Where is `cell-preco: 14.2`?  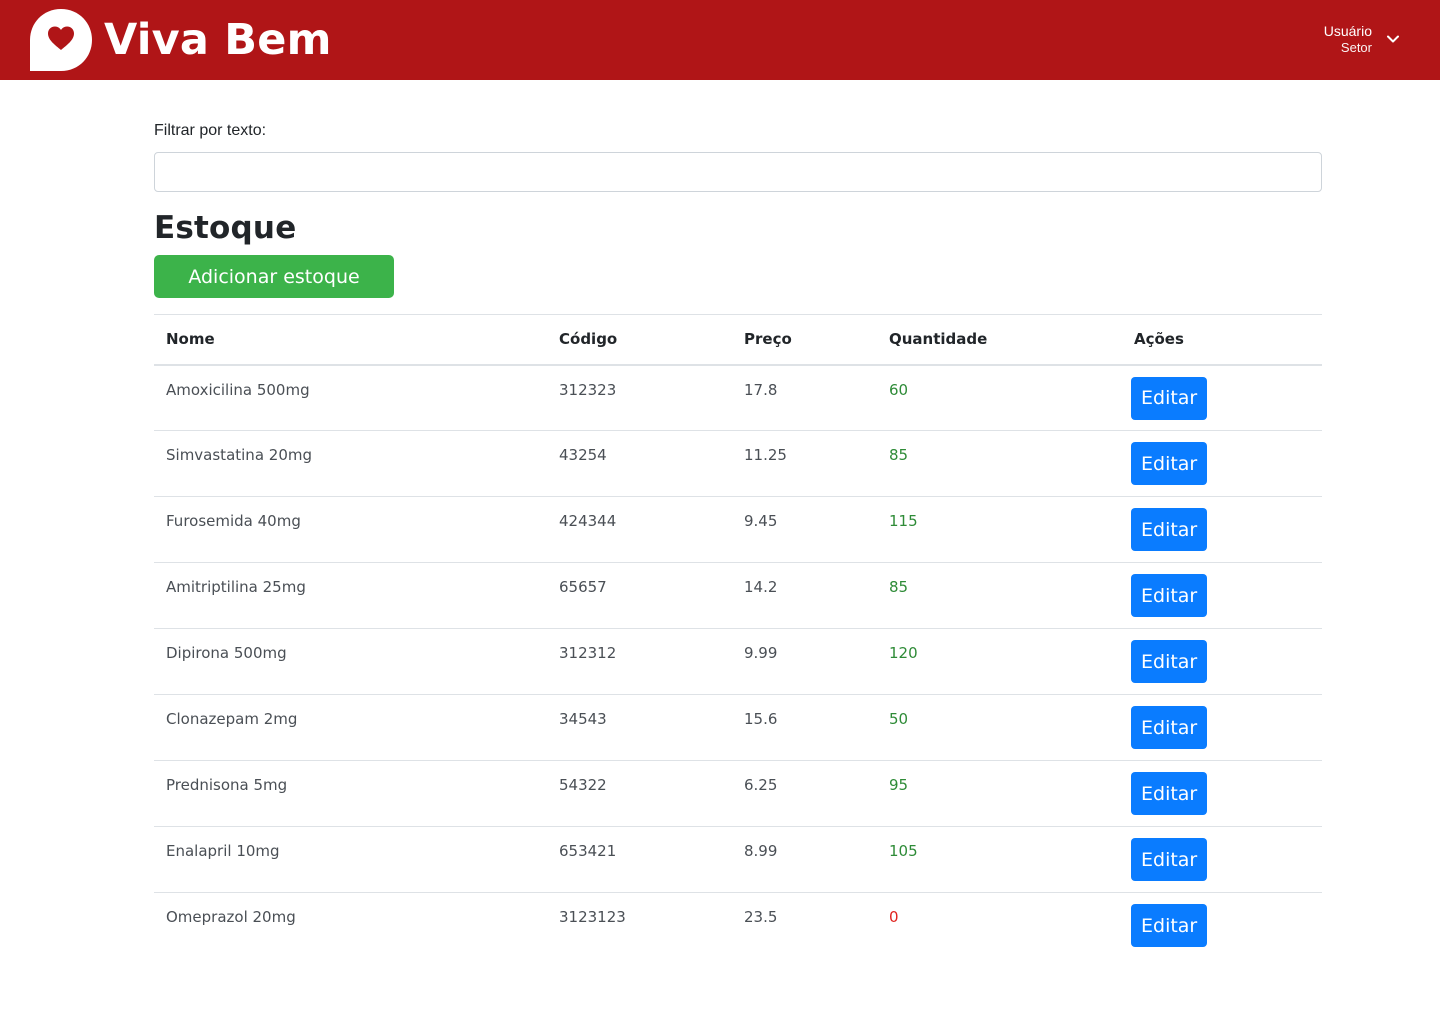 cell-preco: 14.2 is located at coordinates (804, 595).